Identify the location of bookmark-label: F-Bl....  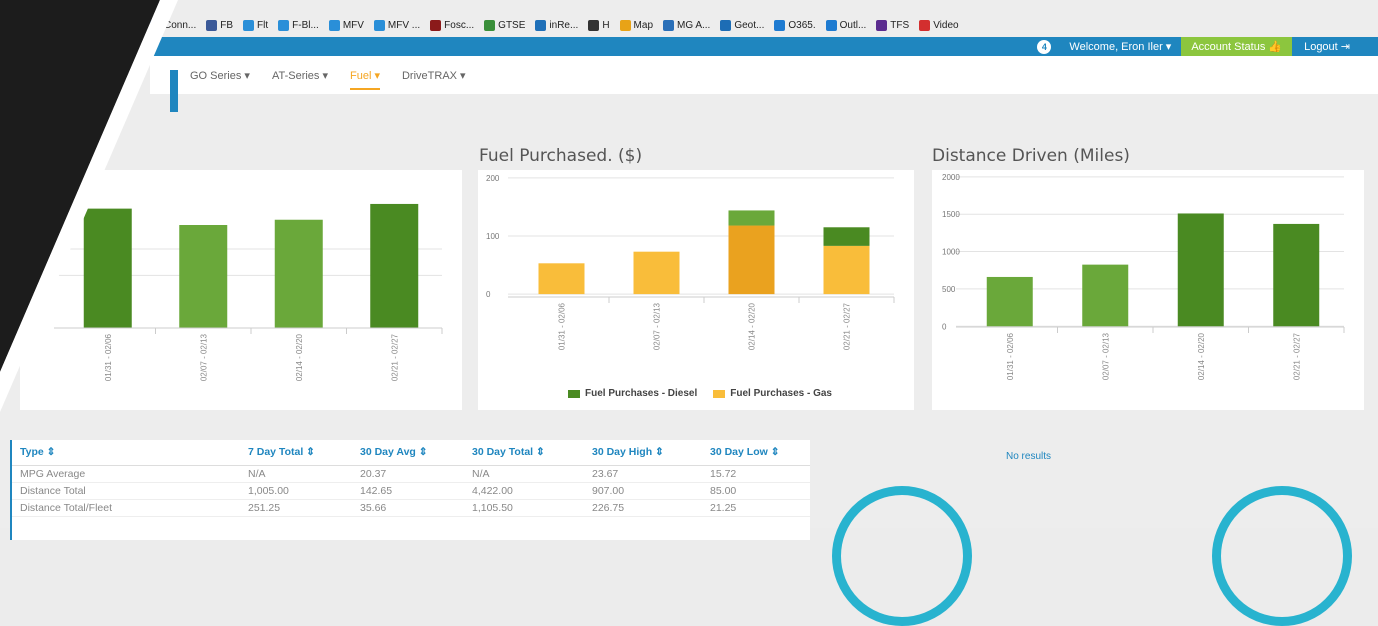
(305, 25).